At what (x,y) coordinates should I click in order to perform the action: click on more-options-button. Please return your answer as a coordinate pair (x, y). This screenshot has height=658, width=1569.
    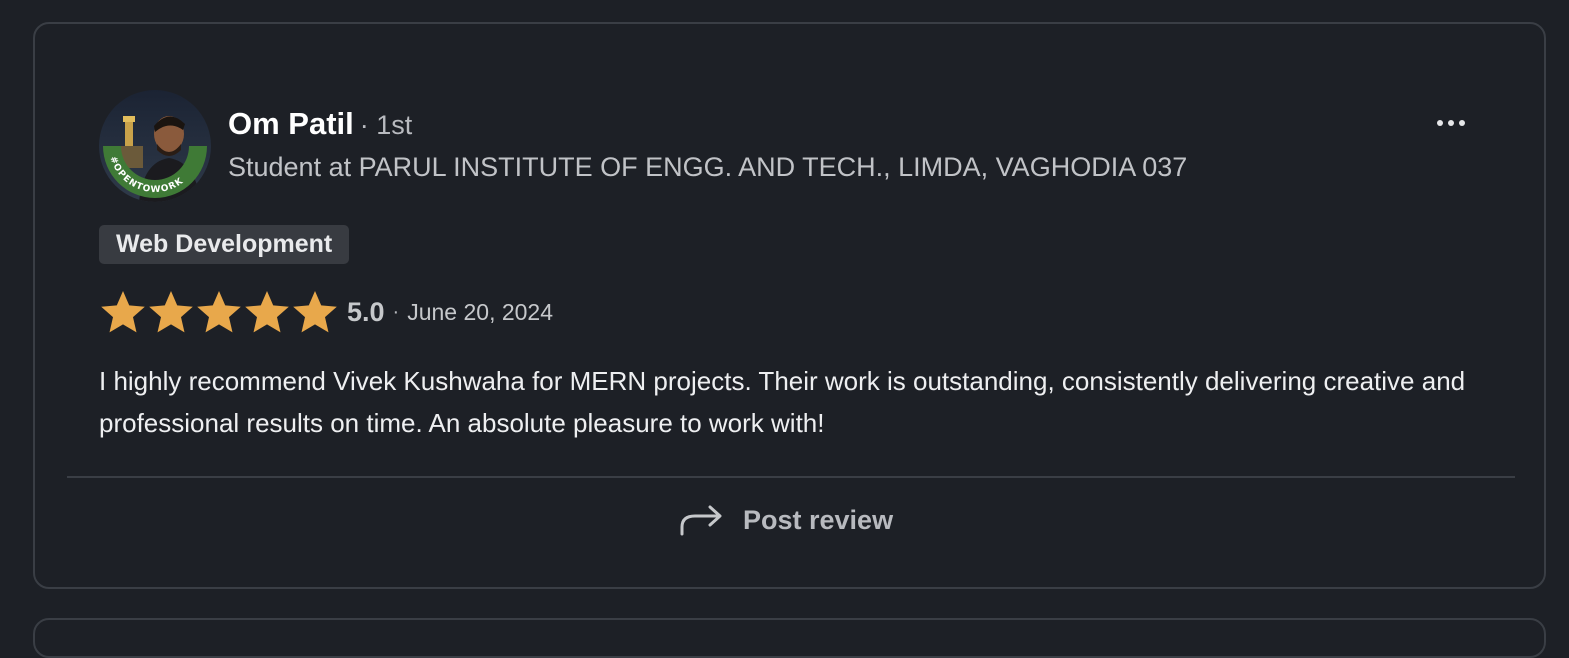
    Looking at the image, I should click on (1451, 123).